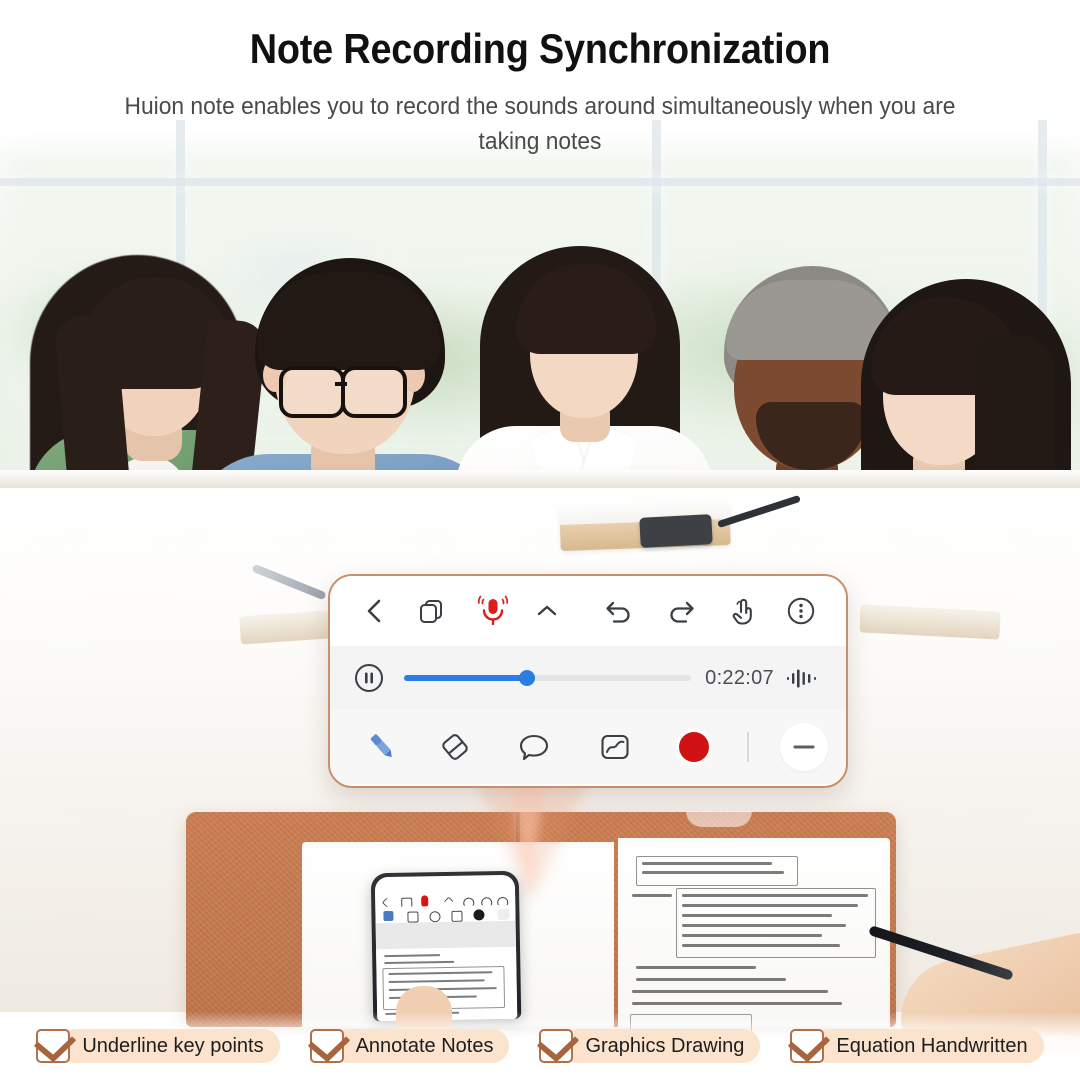 This screenshot has width=1080, height=1080. Describe the element at coordinates (420, 1046) in the screenshot. I see `feature-label: Annotate Notes` at that location.